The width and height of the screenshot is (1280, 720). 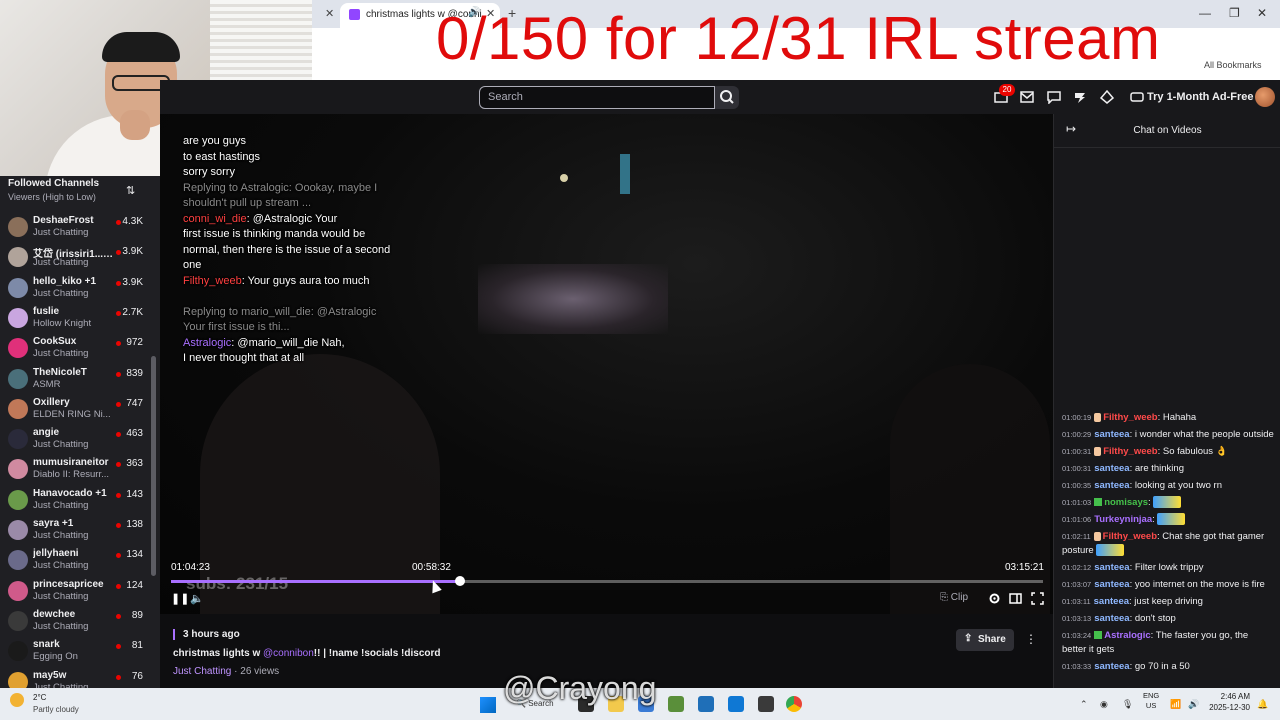 I want to click on sidebar-channel-item: CookSux Just Chatting 972, so click(x=75, y=349).